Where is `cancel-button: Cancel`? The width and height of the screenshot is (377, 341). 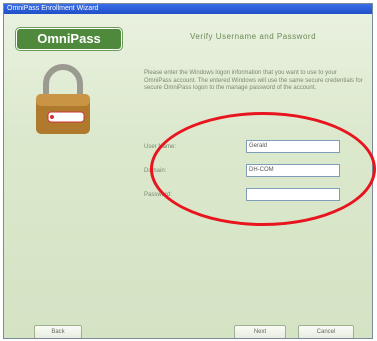
cancel-button: Cancel is located at coordinates (326, 331).